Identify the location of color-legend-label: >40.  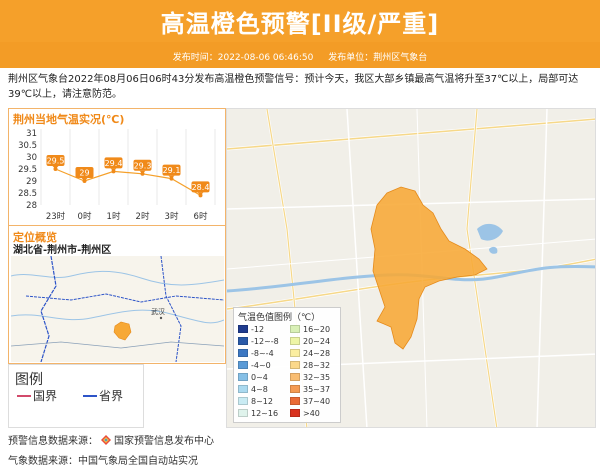
(311, 413).